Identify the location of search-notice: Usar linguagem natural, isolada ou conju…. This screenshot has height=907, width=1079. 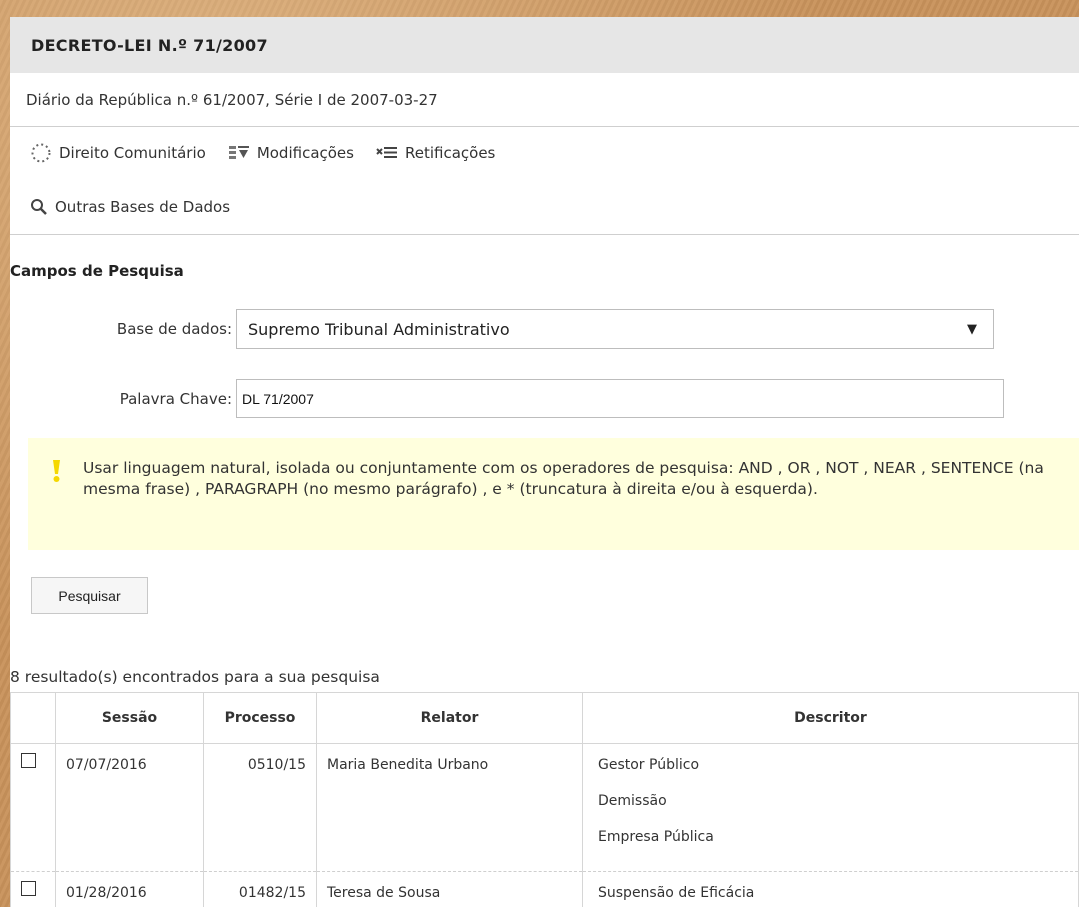
(553, 494).